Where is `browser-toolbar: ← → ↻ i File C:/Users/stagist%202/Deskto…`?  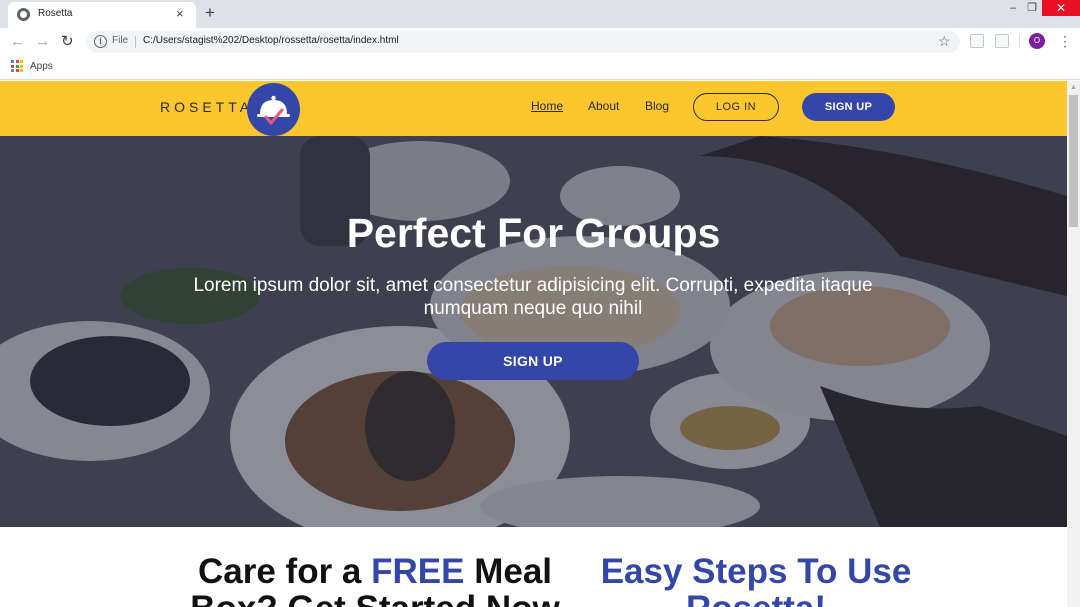 browser-toolbar: ← → ↻ i File C:/Users/stagist%202/Deskto… is located at coordinates (540, 42).